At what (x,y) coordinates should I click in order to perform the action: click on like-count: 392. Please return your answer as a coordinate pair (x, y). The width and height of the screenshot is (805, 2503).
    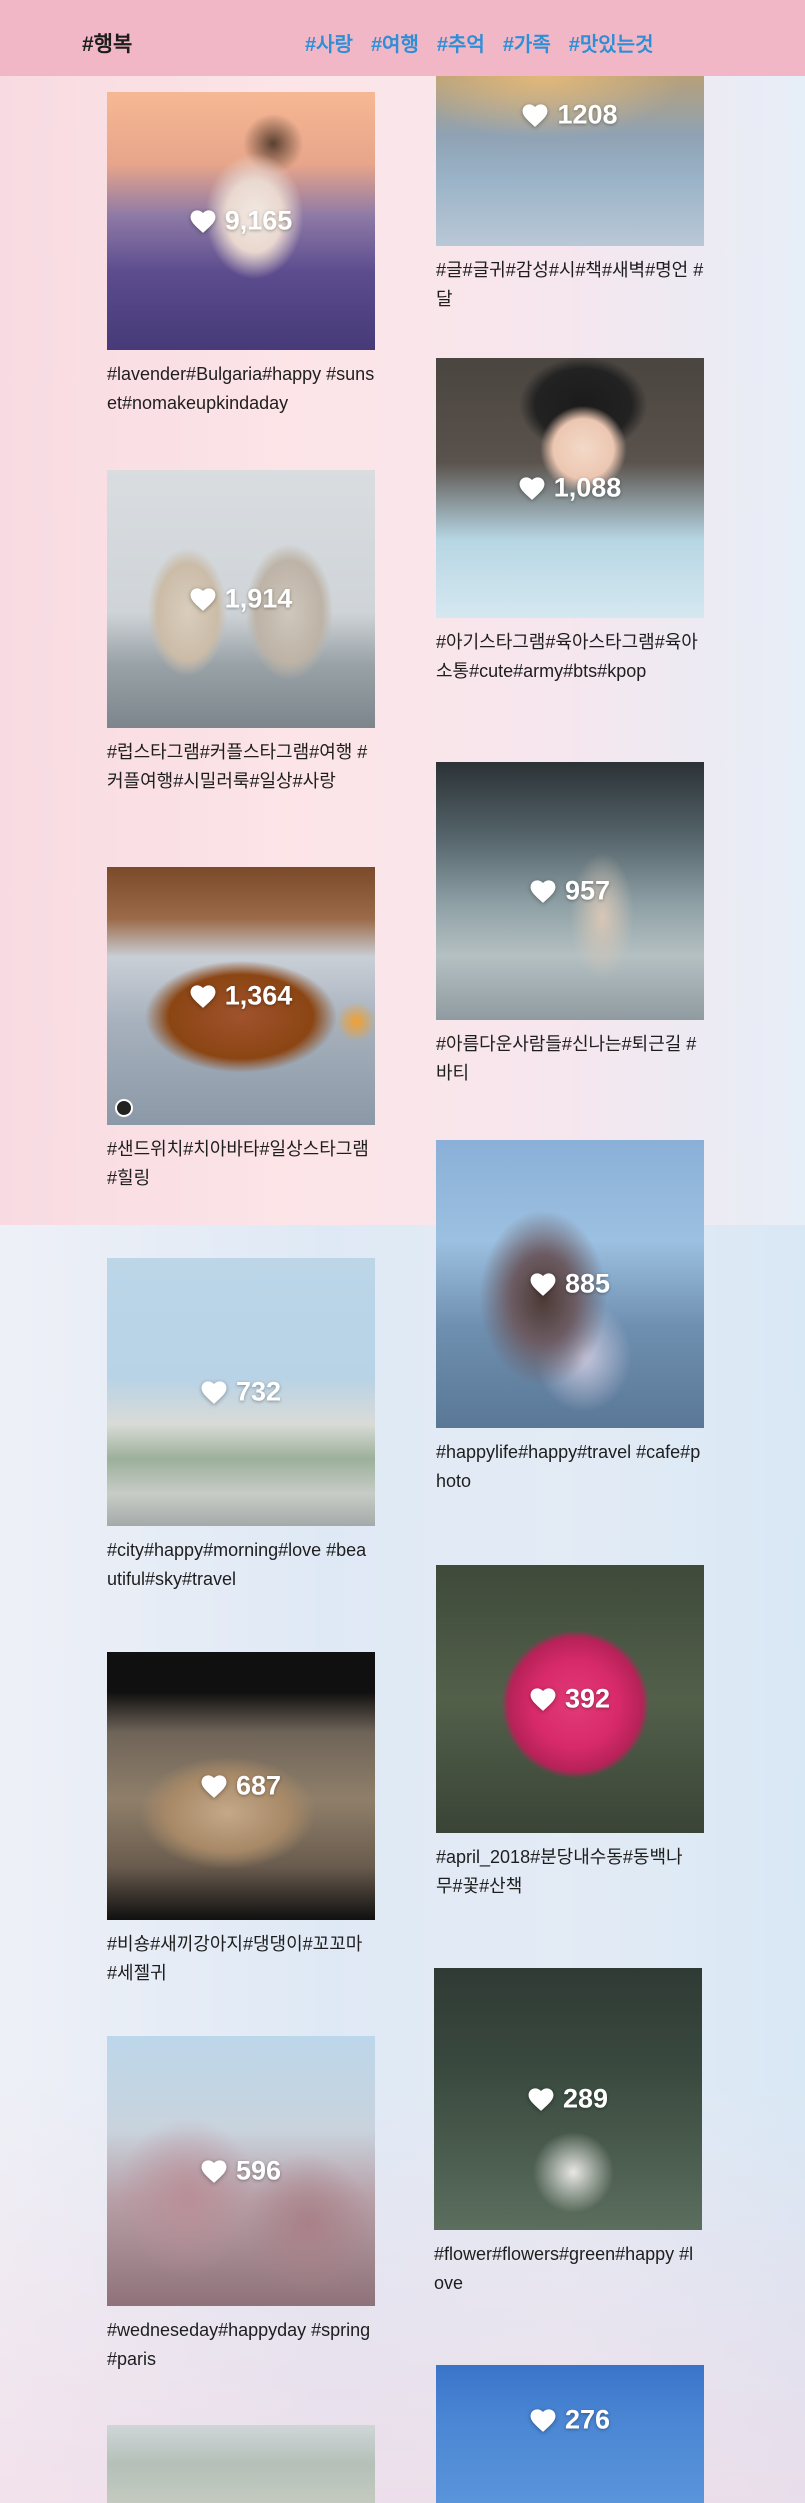
    Looking at the image, I should click on (570, 1699).